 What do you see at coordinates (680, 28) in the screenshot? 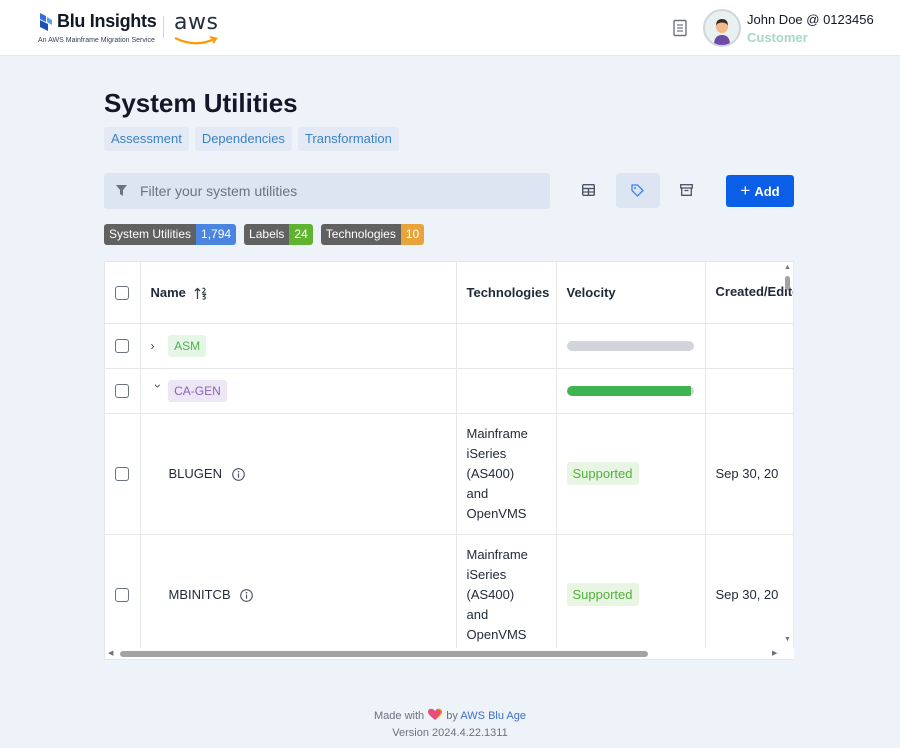
I see `documentation-icon` at bounding box center [680, 28].